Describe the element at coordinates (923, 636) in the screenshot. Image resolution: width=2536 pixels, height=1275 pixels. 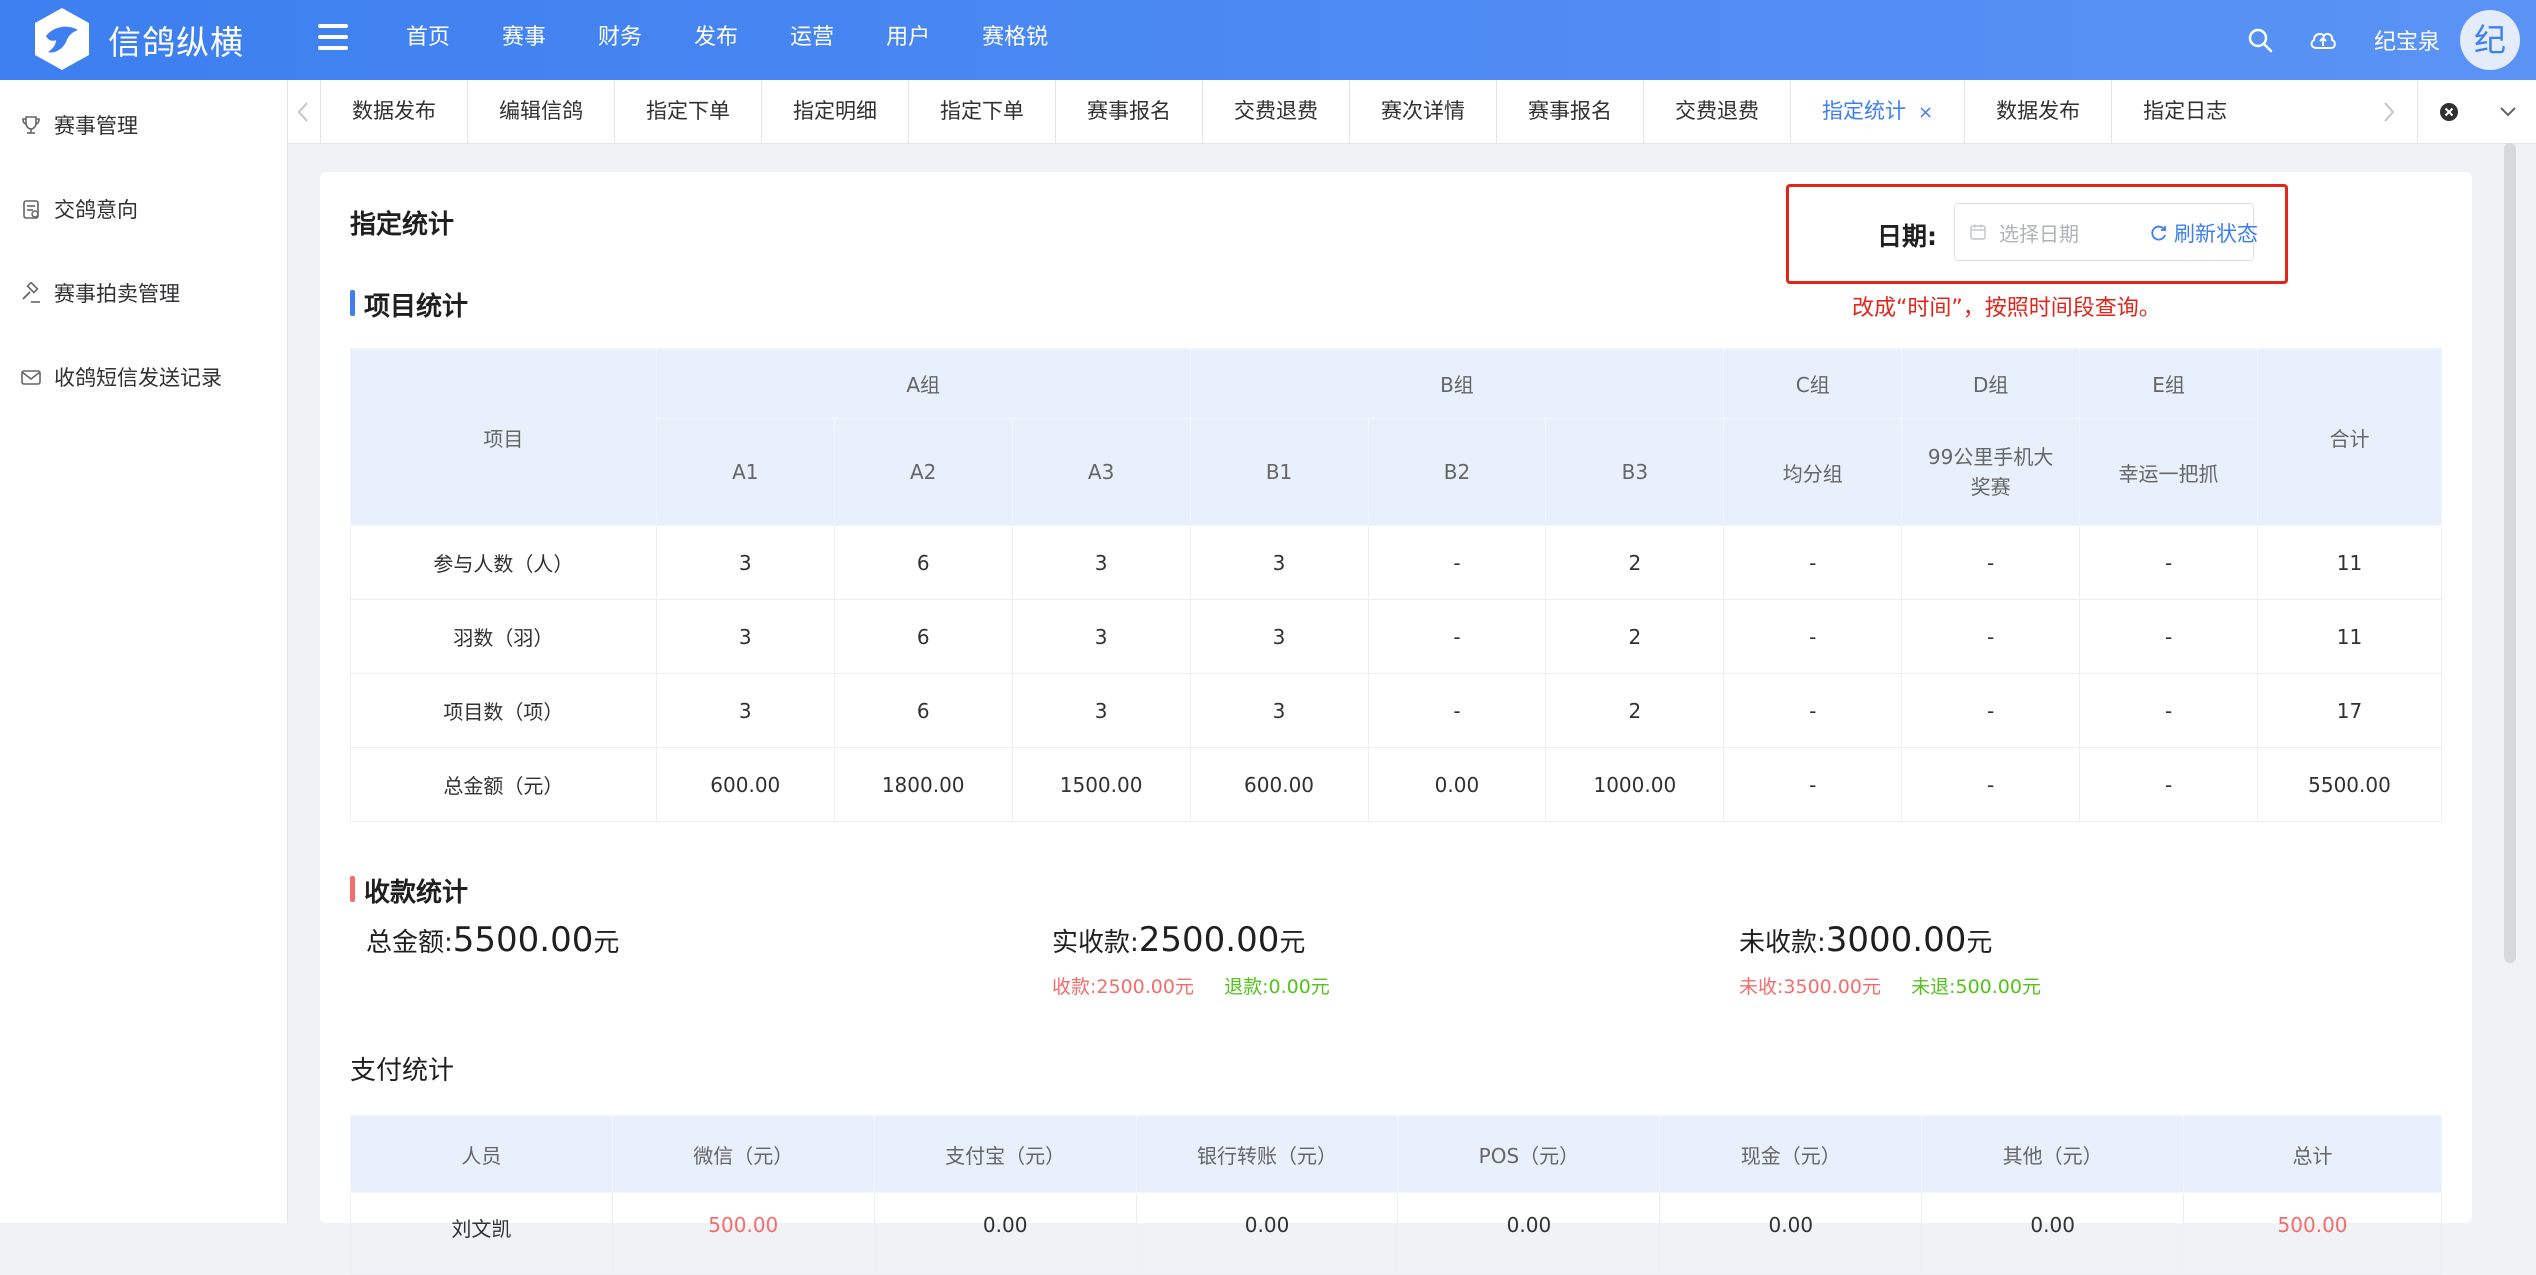
I see `cell: 6` at that location.